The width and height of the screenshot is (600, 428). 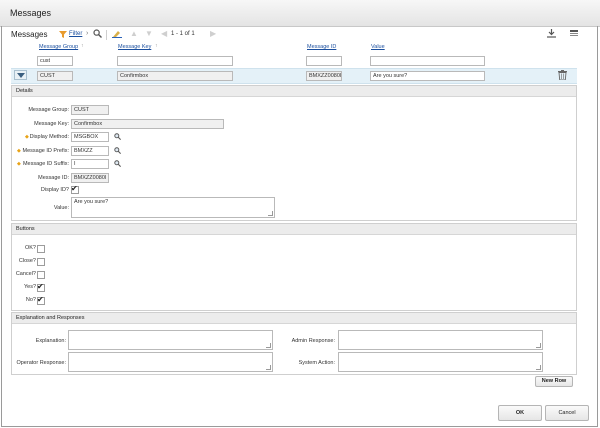 What do you see at coordinates (551, 34) in the screenshot?
I see `download-icon` at bounding box center [551, 34].